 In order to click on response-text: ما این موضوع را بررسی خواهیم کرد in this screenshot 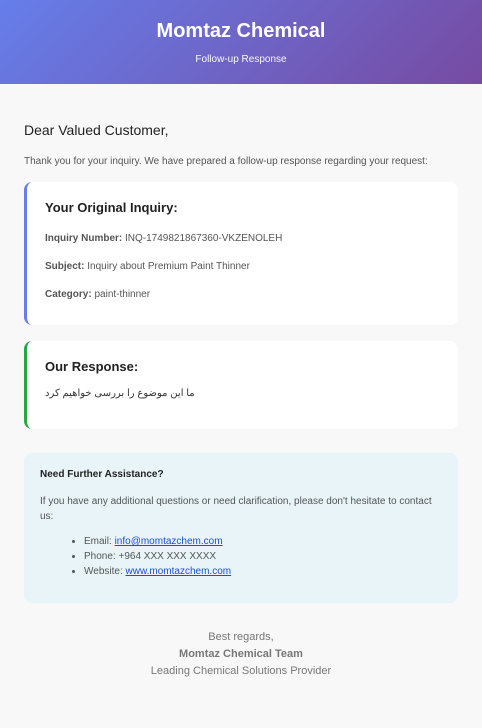, I will do `click(120, 393)`.